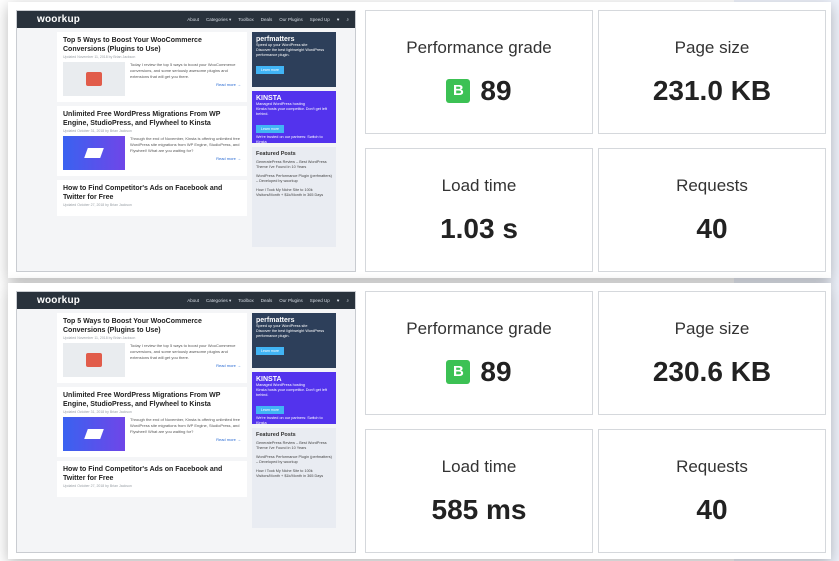 This screenshot has width=839, height=561. I want to click on load-time-label: Load time, so click(479, 185).